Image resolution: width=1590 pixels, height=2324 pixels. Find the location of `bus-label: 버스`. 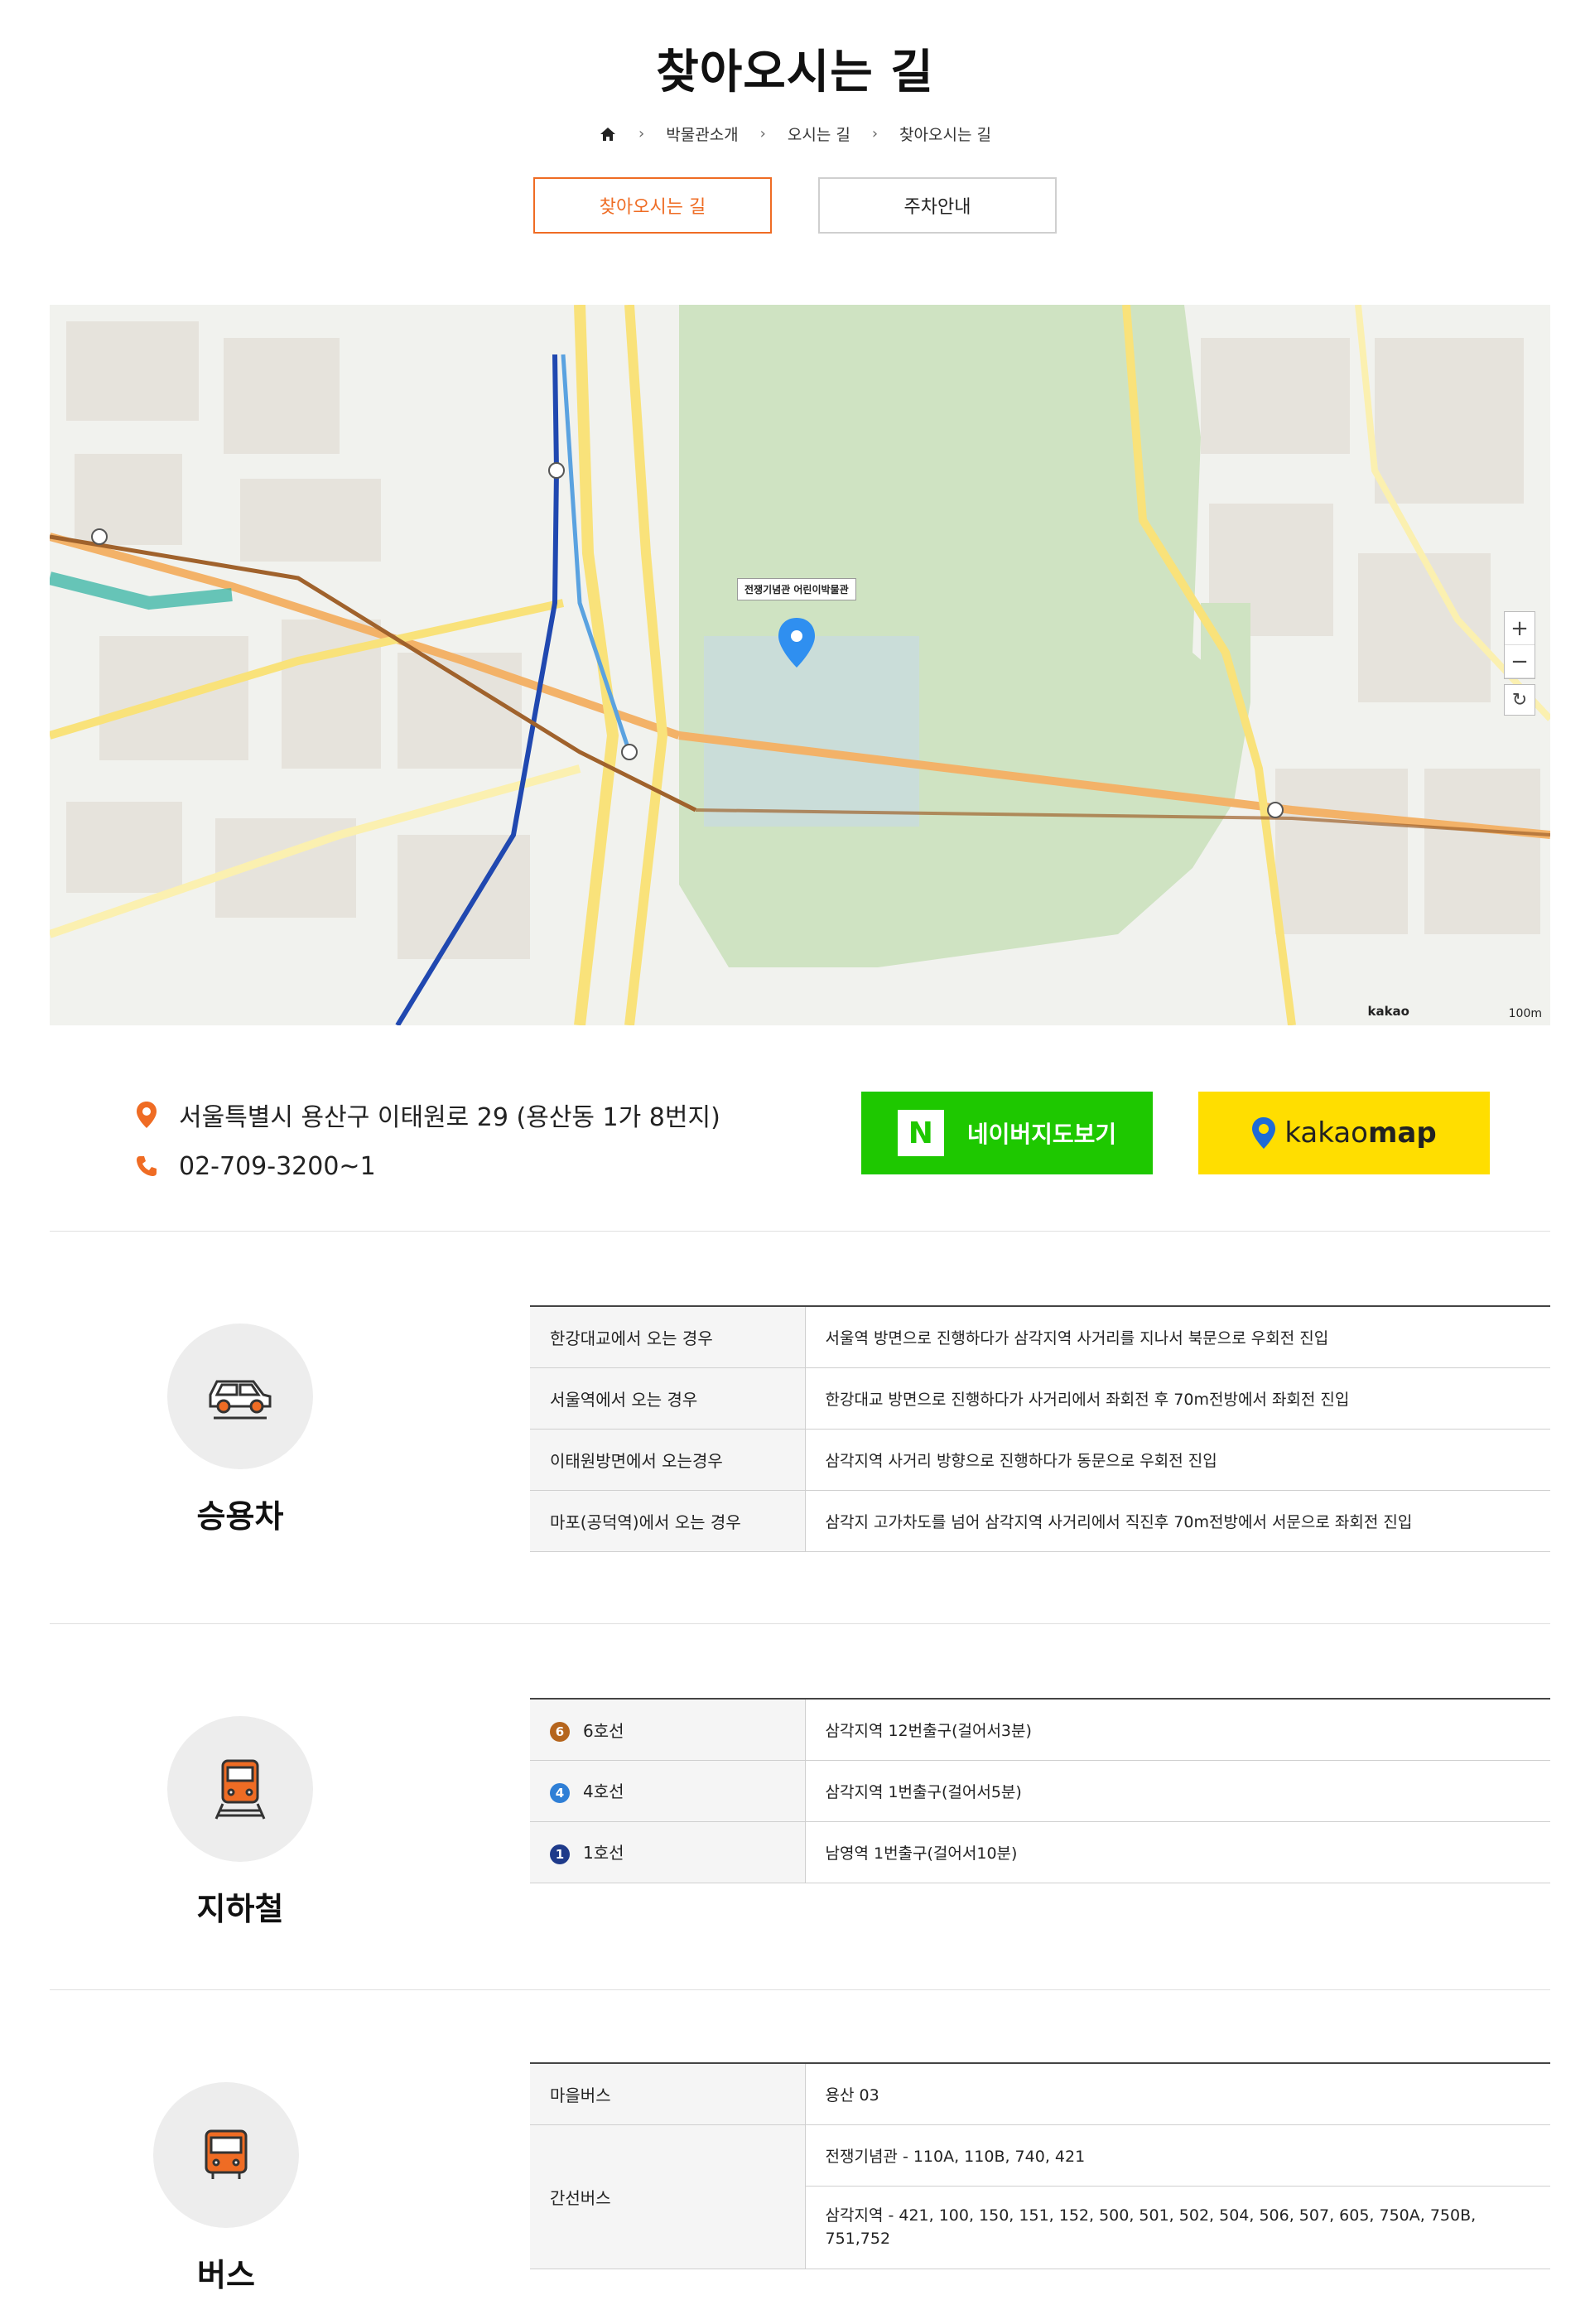

bus-label: 버스 is located at coordinates (226, 2275).